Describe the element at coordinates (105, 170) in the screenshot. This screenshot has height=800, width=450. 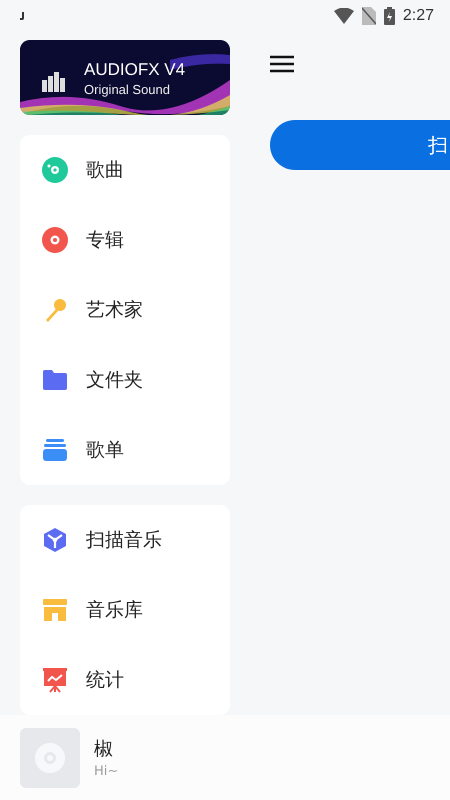
I see `menu-item-label: 歌曲` at that location.